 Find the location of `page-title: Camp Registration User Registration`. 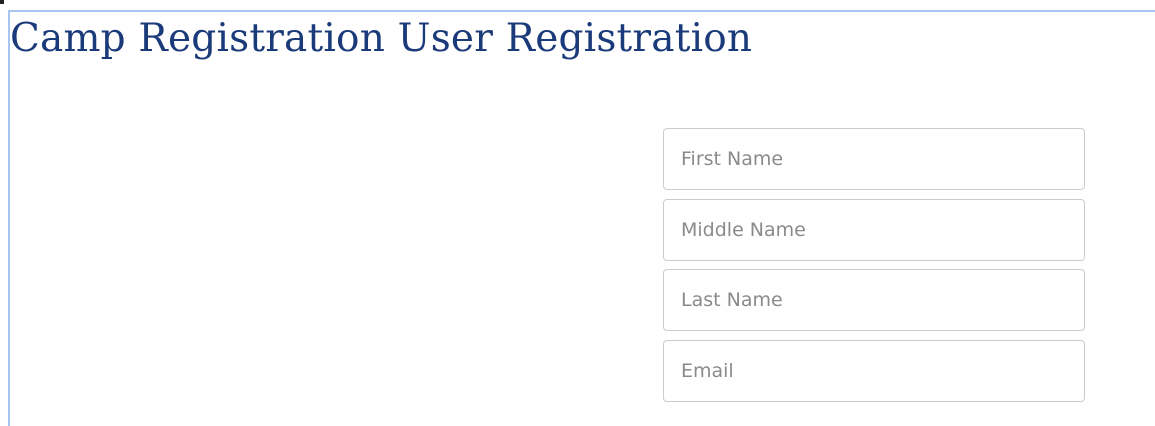

page-title: Camp Registration User Registration is located at coordinates (381, 38).